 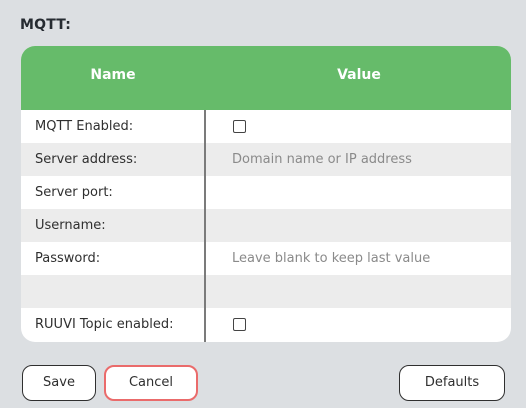 I want to click on username-input, so click(x=362, y=225).